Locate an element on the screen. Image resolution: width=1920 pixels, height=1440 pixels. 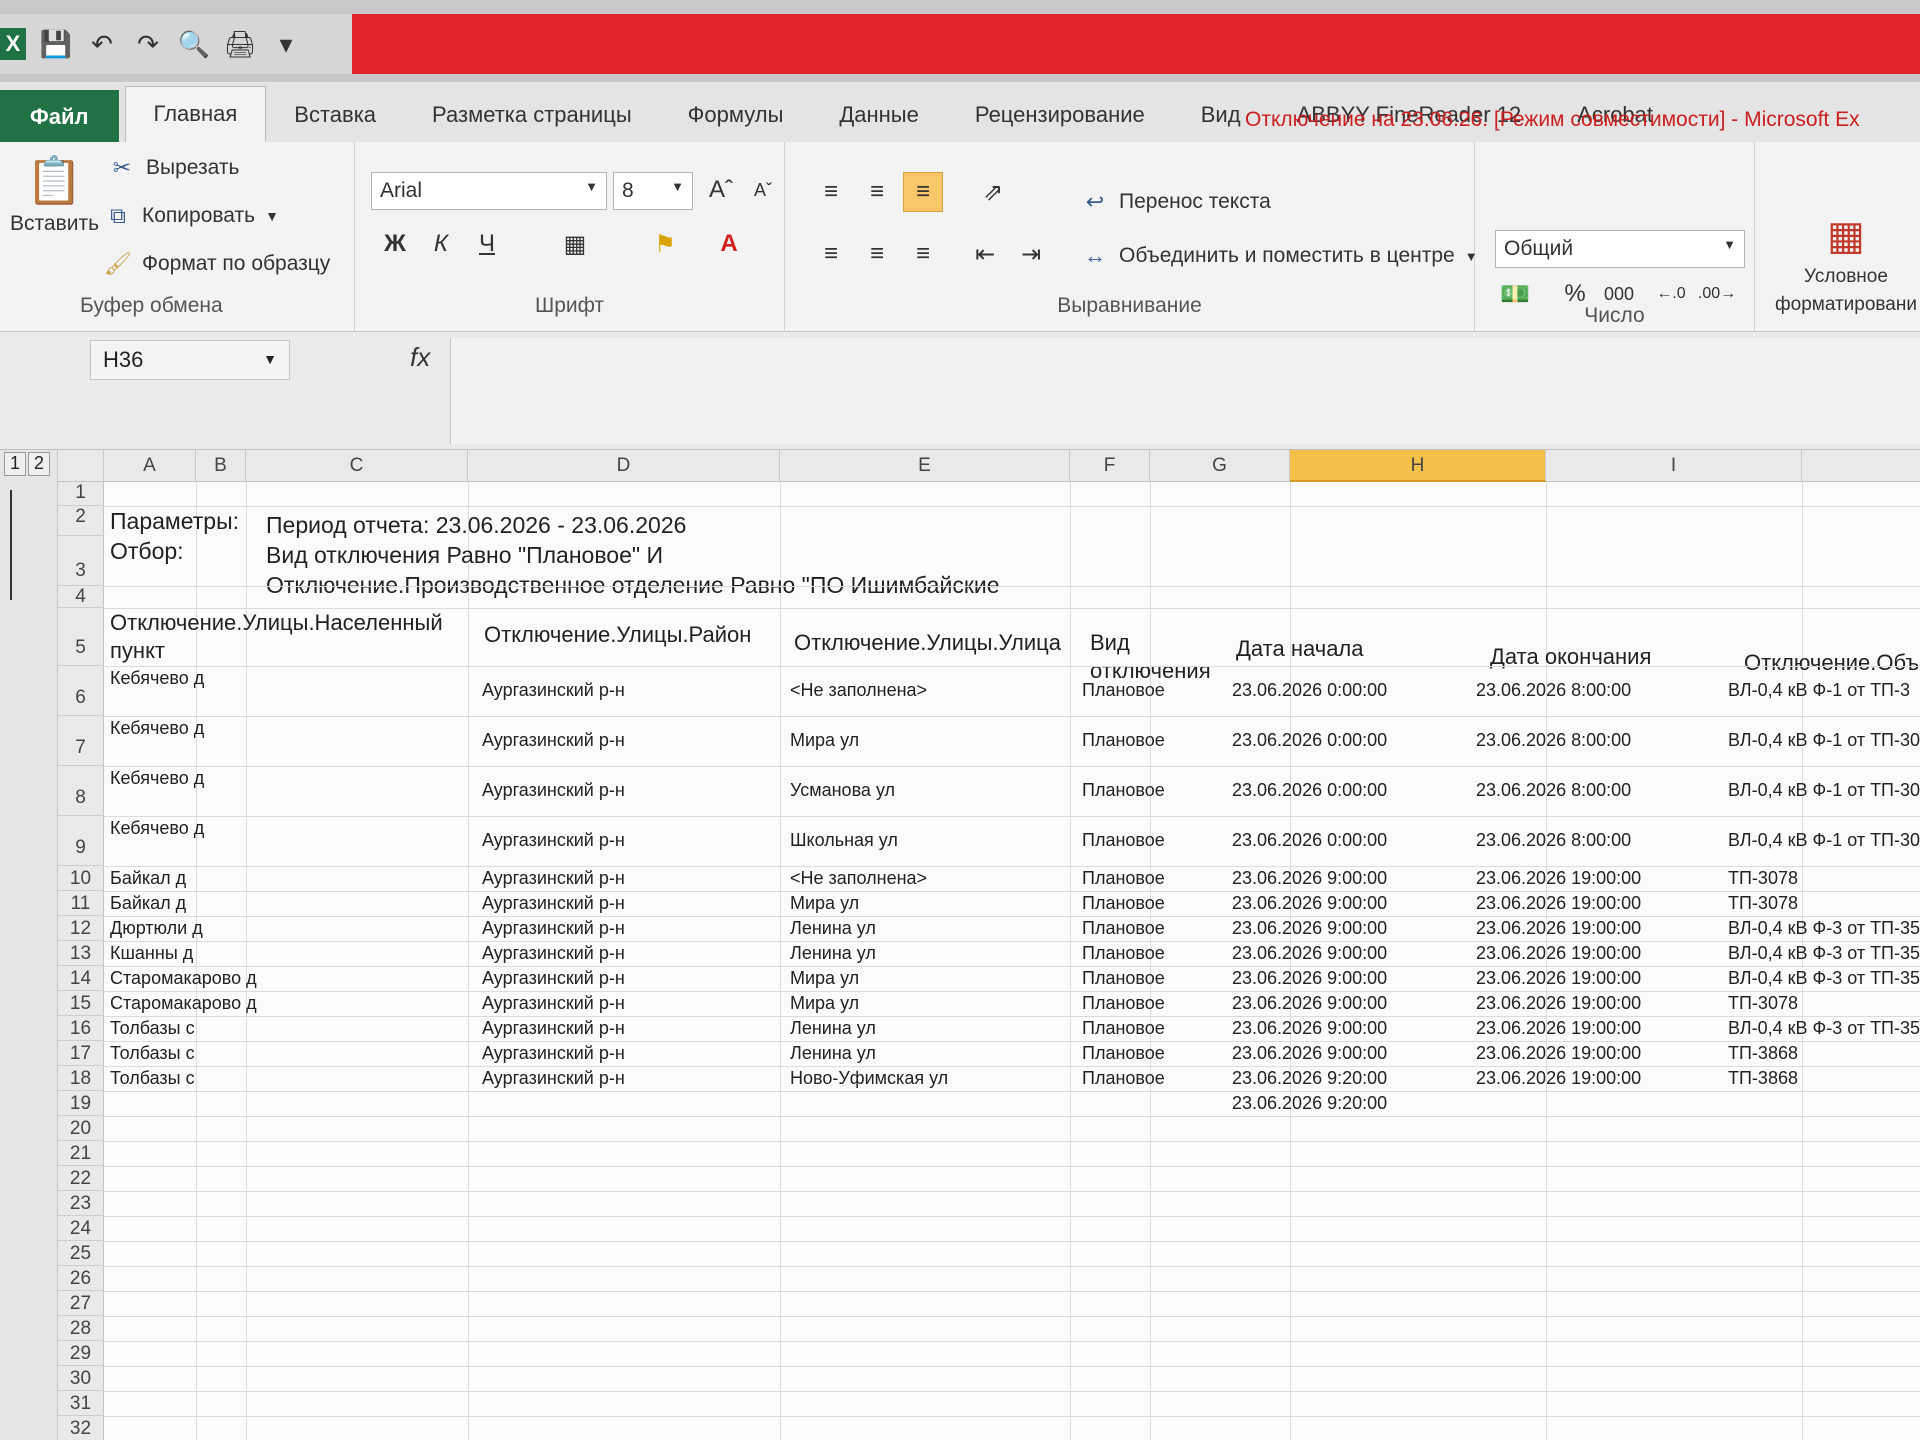
row-header: 19 is located at coordinates (81, 1103).